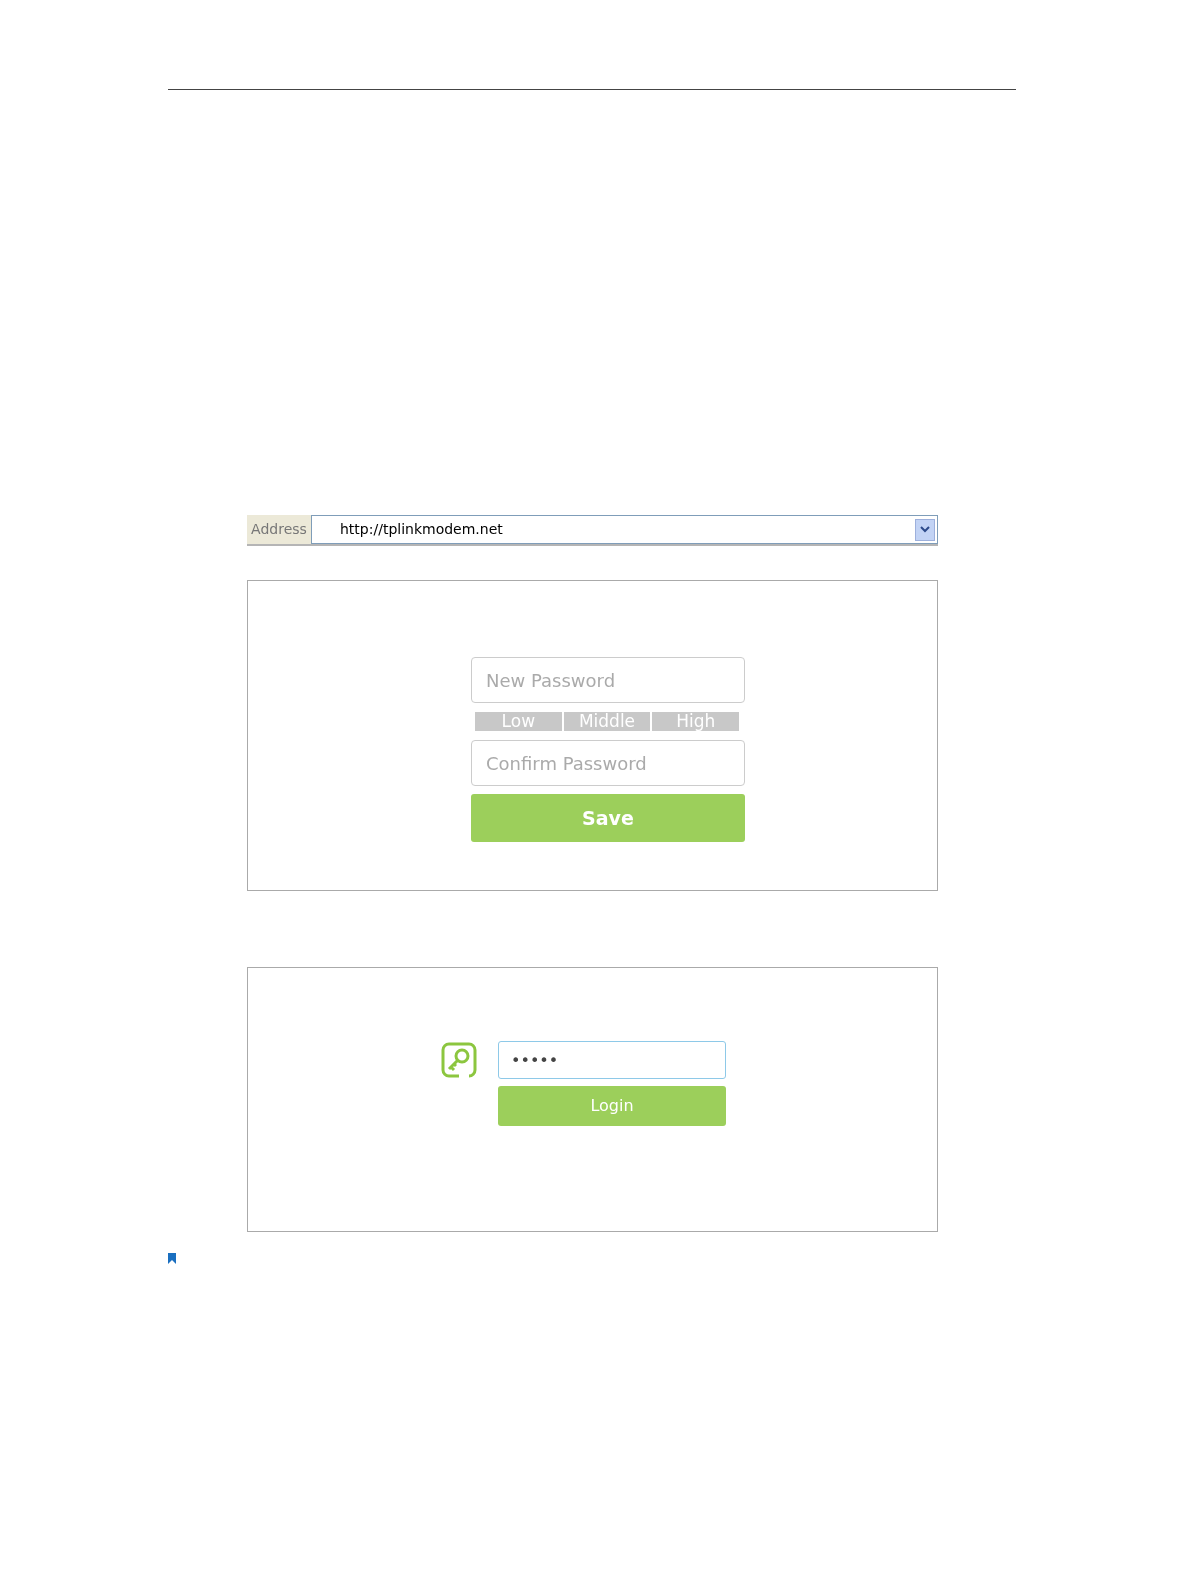  I want to click on dropdown-button, so click(925, 529).